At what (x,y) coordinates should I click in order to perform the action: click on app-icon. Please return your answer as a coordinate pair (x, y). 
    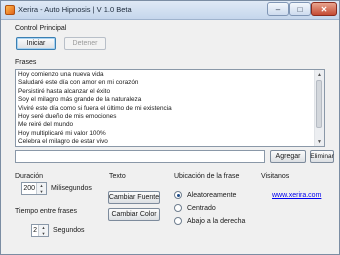
    Looking at the image, I should click on (10, 10).